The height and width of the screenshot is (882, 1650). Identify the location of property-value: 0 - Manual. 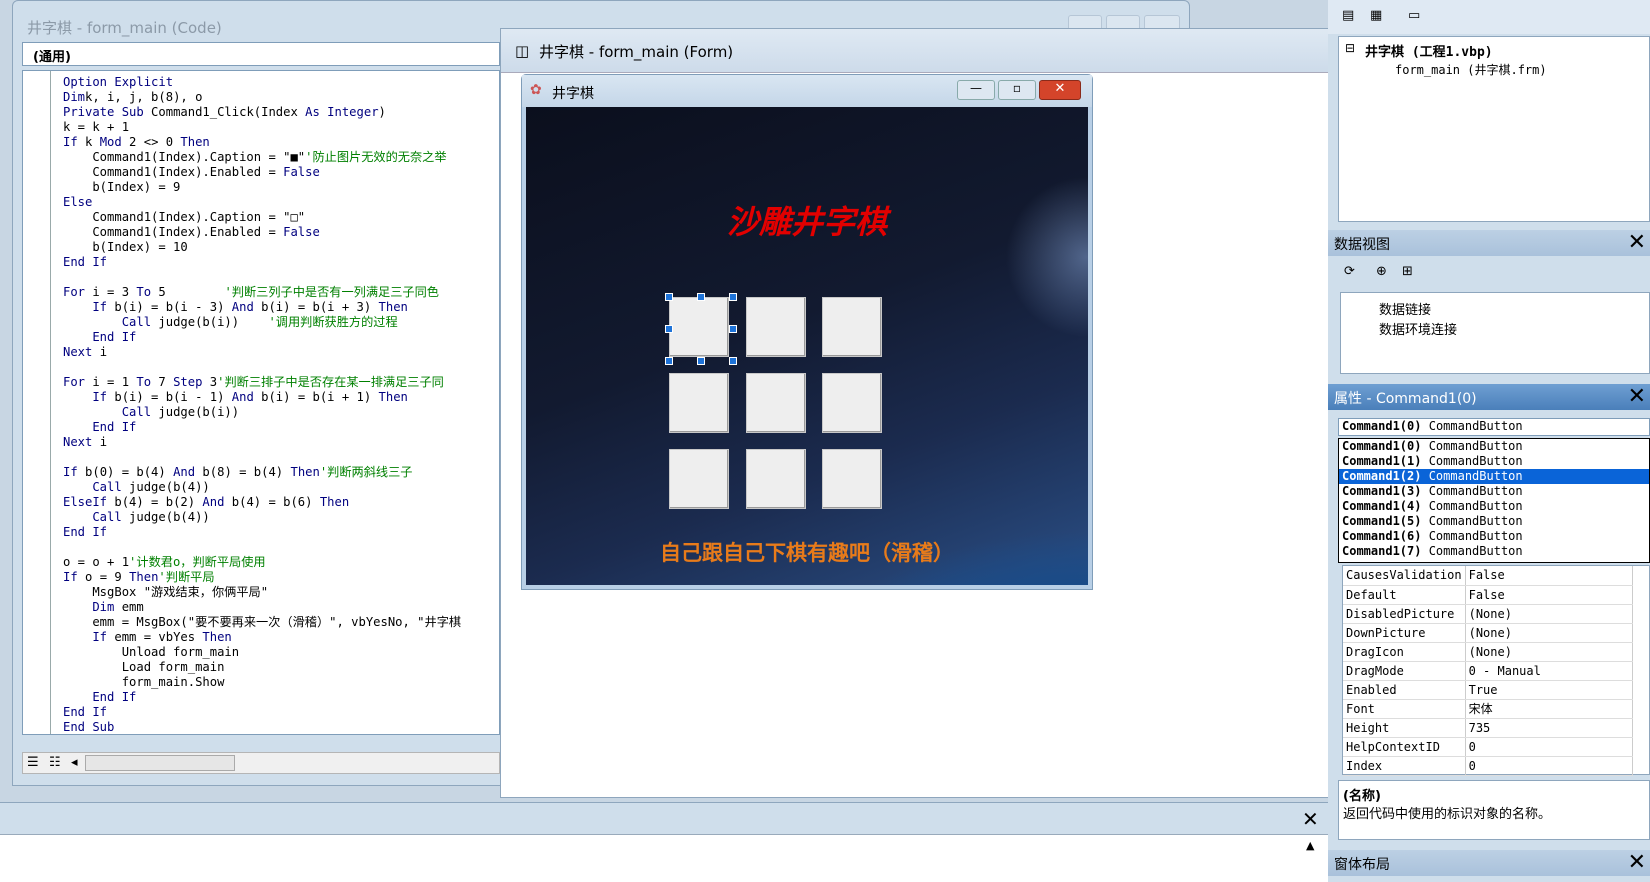
(1549, 671).